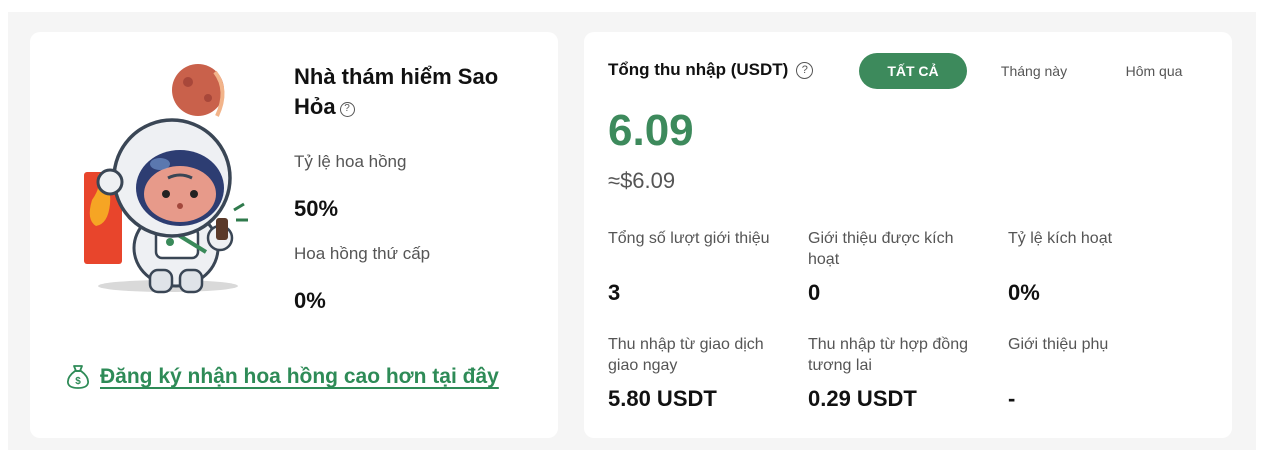  I want to click on level-title: Nhà thám hiểm Sao Hỏa?, so click(404, 92).